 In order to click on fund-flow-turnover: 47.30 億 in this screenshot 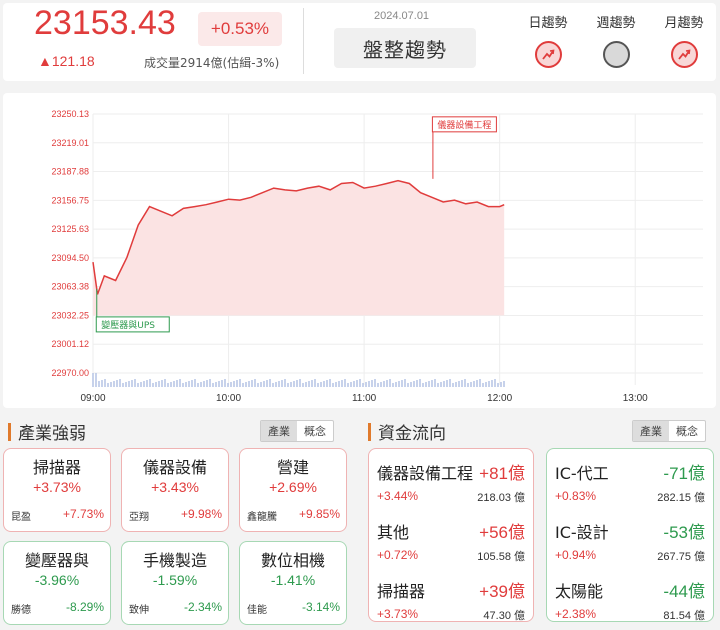, I will do `click(504, 616)`.